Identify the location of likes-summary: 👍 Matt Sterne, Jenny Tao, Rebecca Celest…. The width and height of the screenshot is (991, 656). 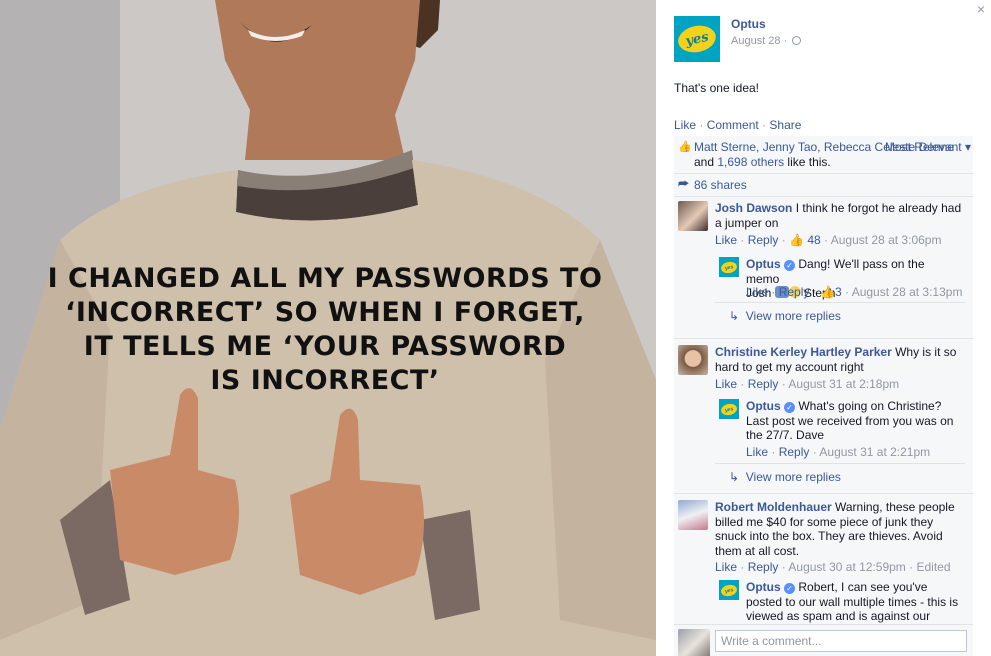
(823, 155).